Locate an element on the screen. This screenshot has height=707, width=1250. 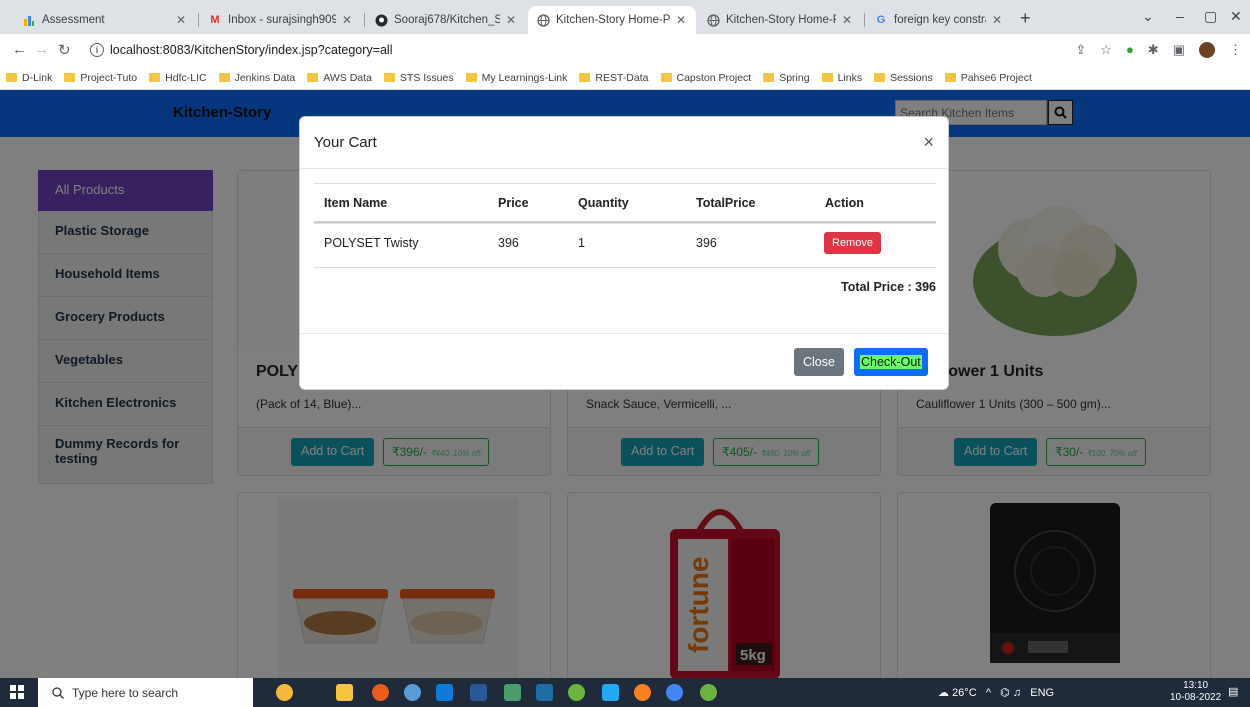
notification-icon: ▤ is located at coordinates (1233, 691).